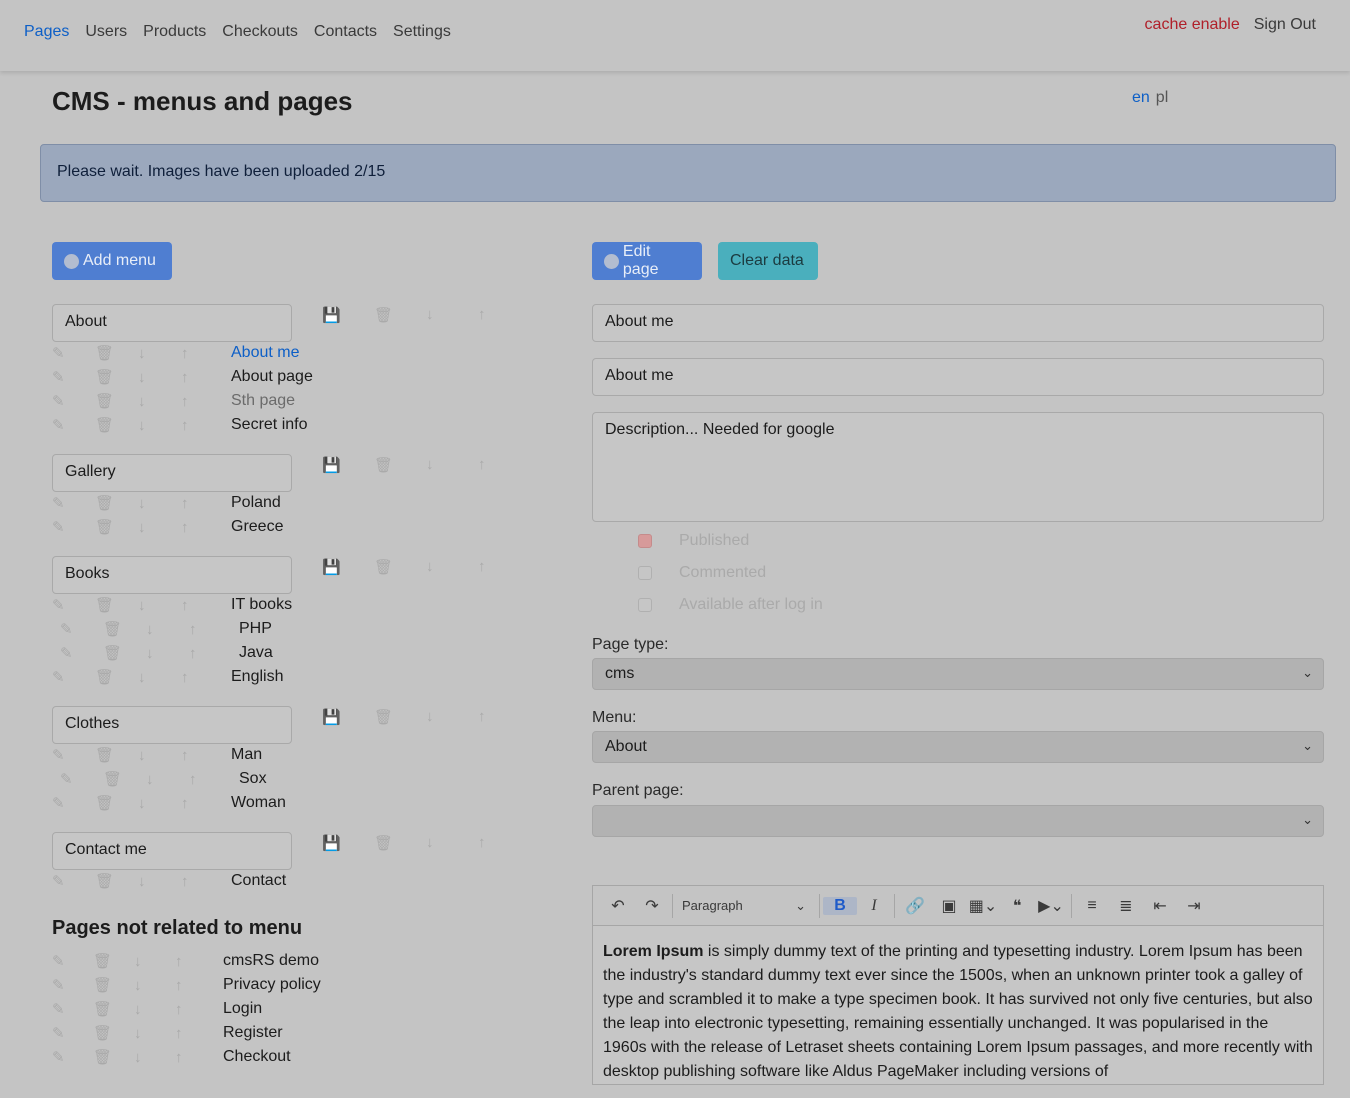  Describe the element at coordinates (958, 674) in the screenshot. I see `page-type-select: cms ⌄` at that location.